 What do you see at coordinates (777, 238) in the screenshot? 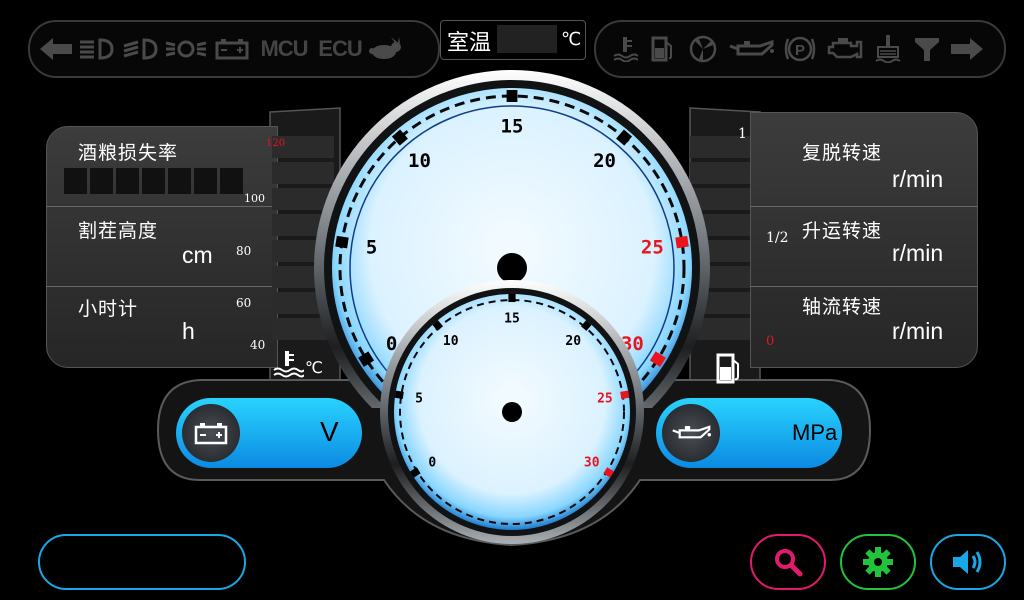
I see `fuel-tick-half: 1/2` at bounding box center [777, 238].